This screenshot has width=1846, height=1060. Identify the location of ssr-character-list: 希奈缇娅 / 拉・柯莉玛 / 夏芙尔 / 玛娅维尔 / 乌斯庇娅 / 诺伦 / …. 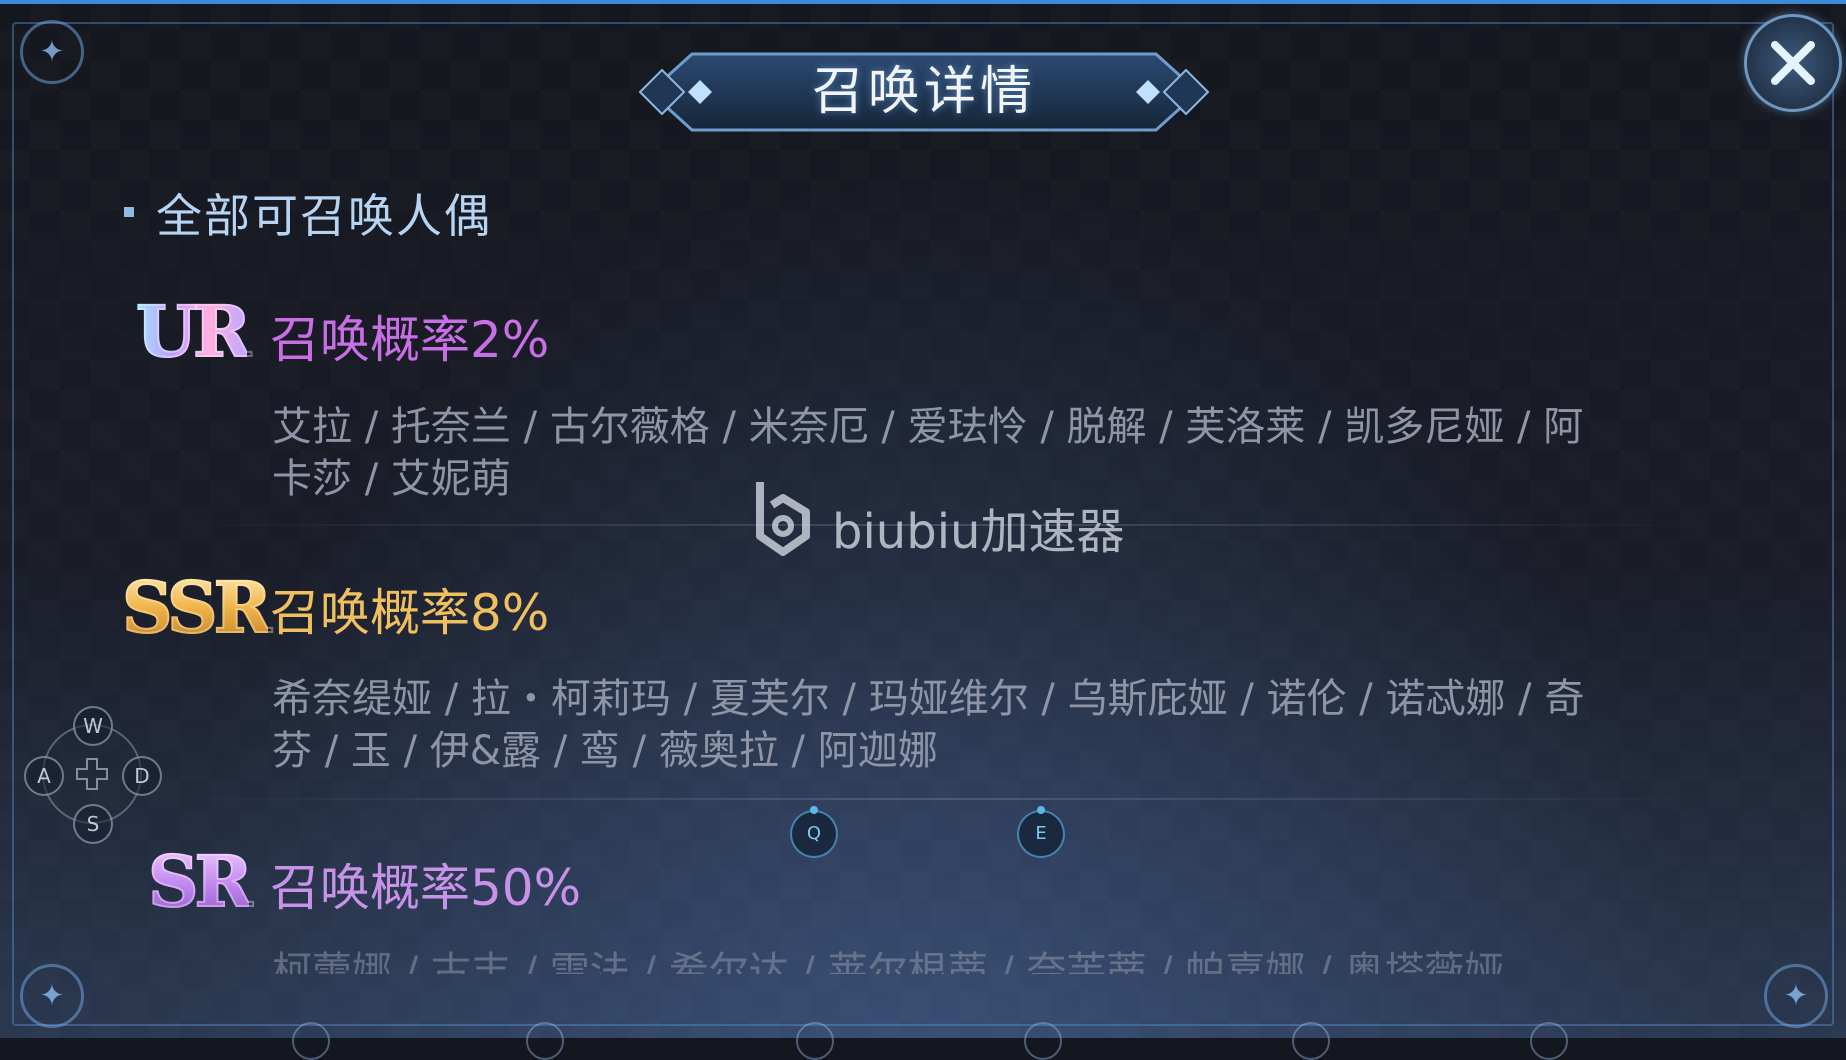
(928, 725).